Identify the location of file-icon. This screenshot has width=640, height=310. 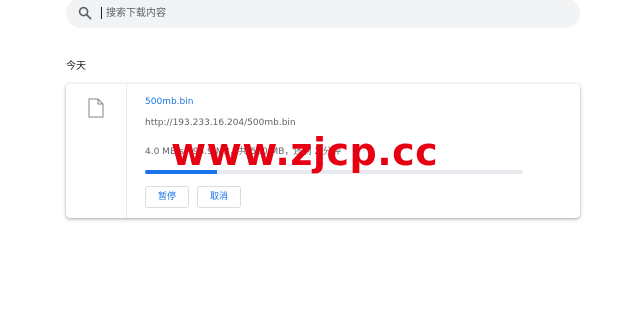
(96, 110).